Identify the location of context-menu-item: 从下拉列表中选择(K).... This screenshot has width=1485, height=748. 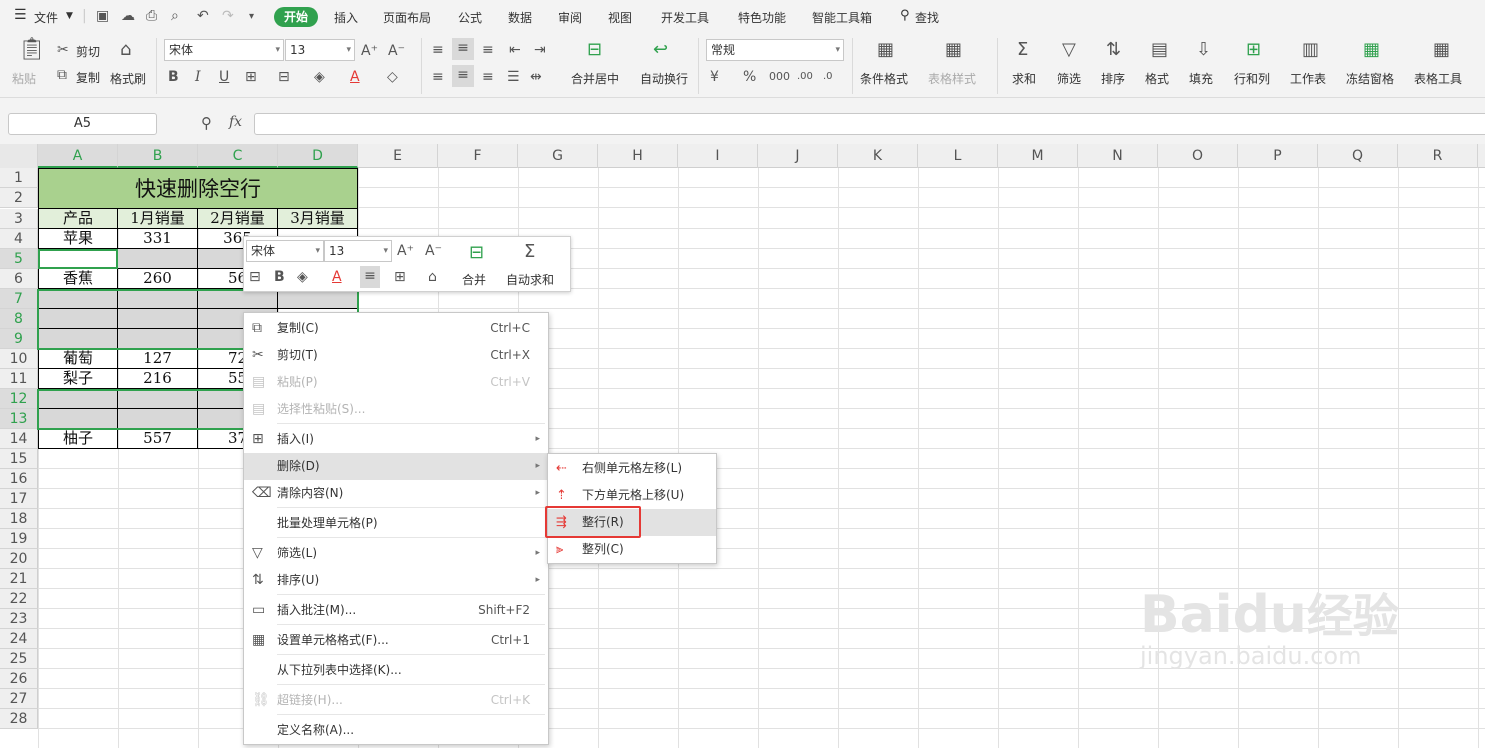
(396, 670).